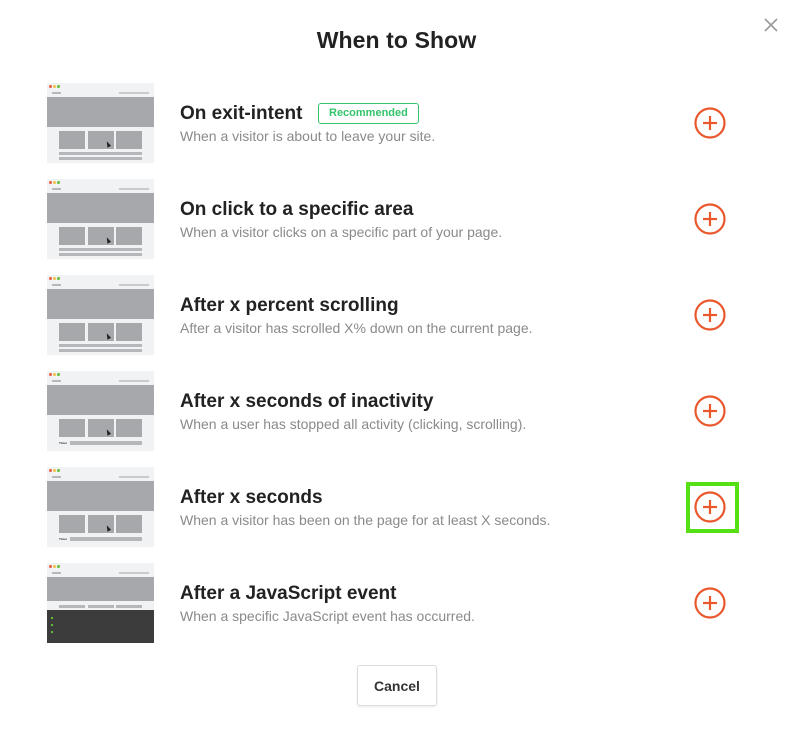  What do you see at coordinates (288, 593) in the screenshot?
I see `option-title: After a JavaScript event` at bounding box center [288, 593].